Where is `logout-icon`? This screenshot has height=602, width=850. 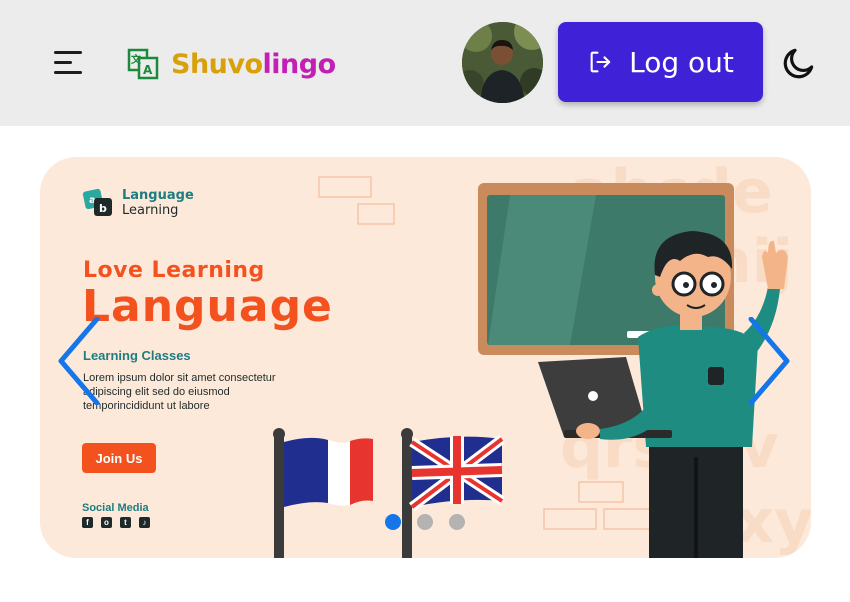
logout-icon is located at coordinates (600, 62).